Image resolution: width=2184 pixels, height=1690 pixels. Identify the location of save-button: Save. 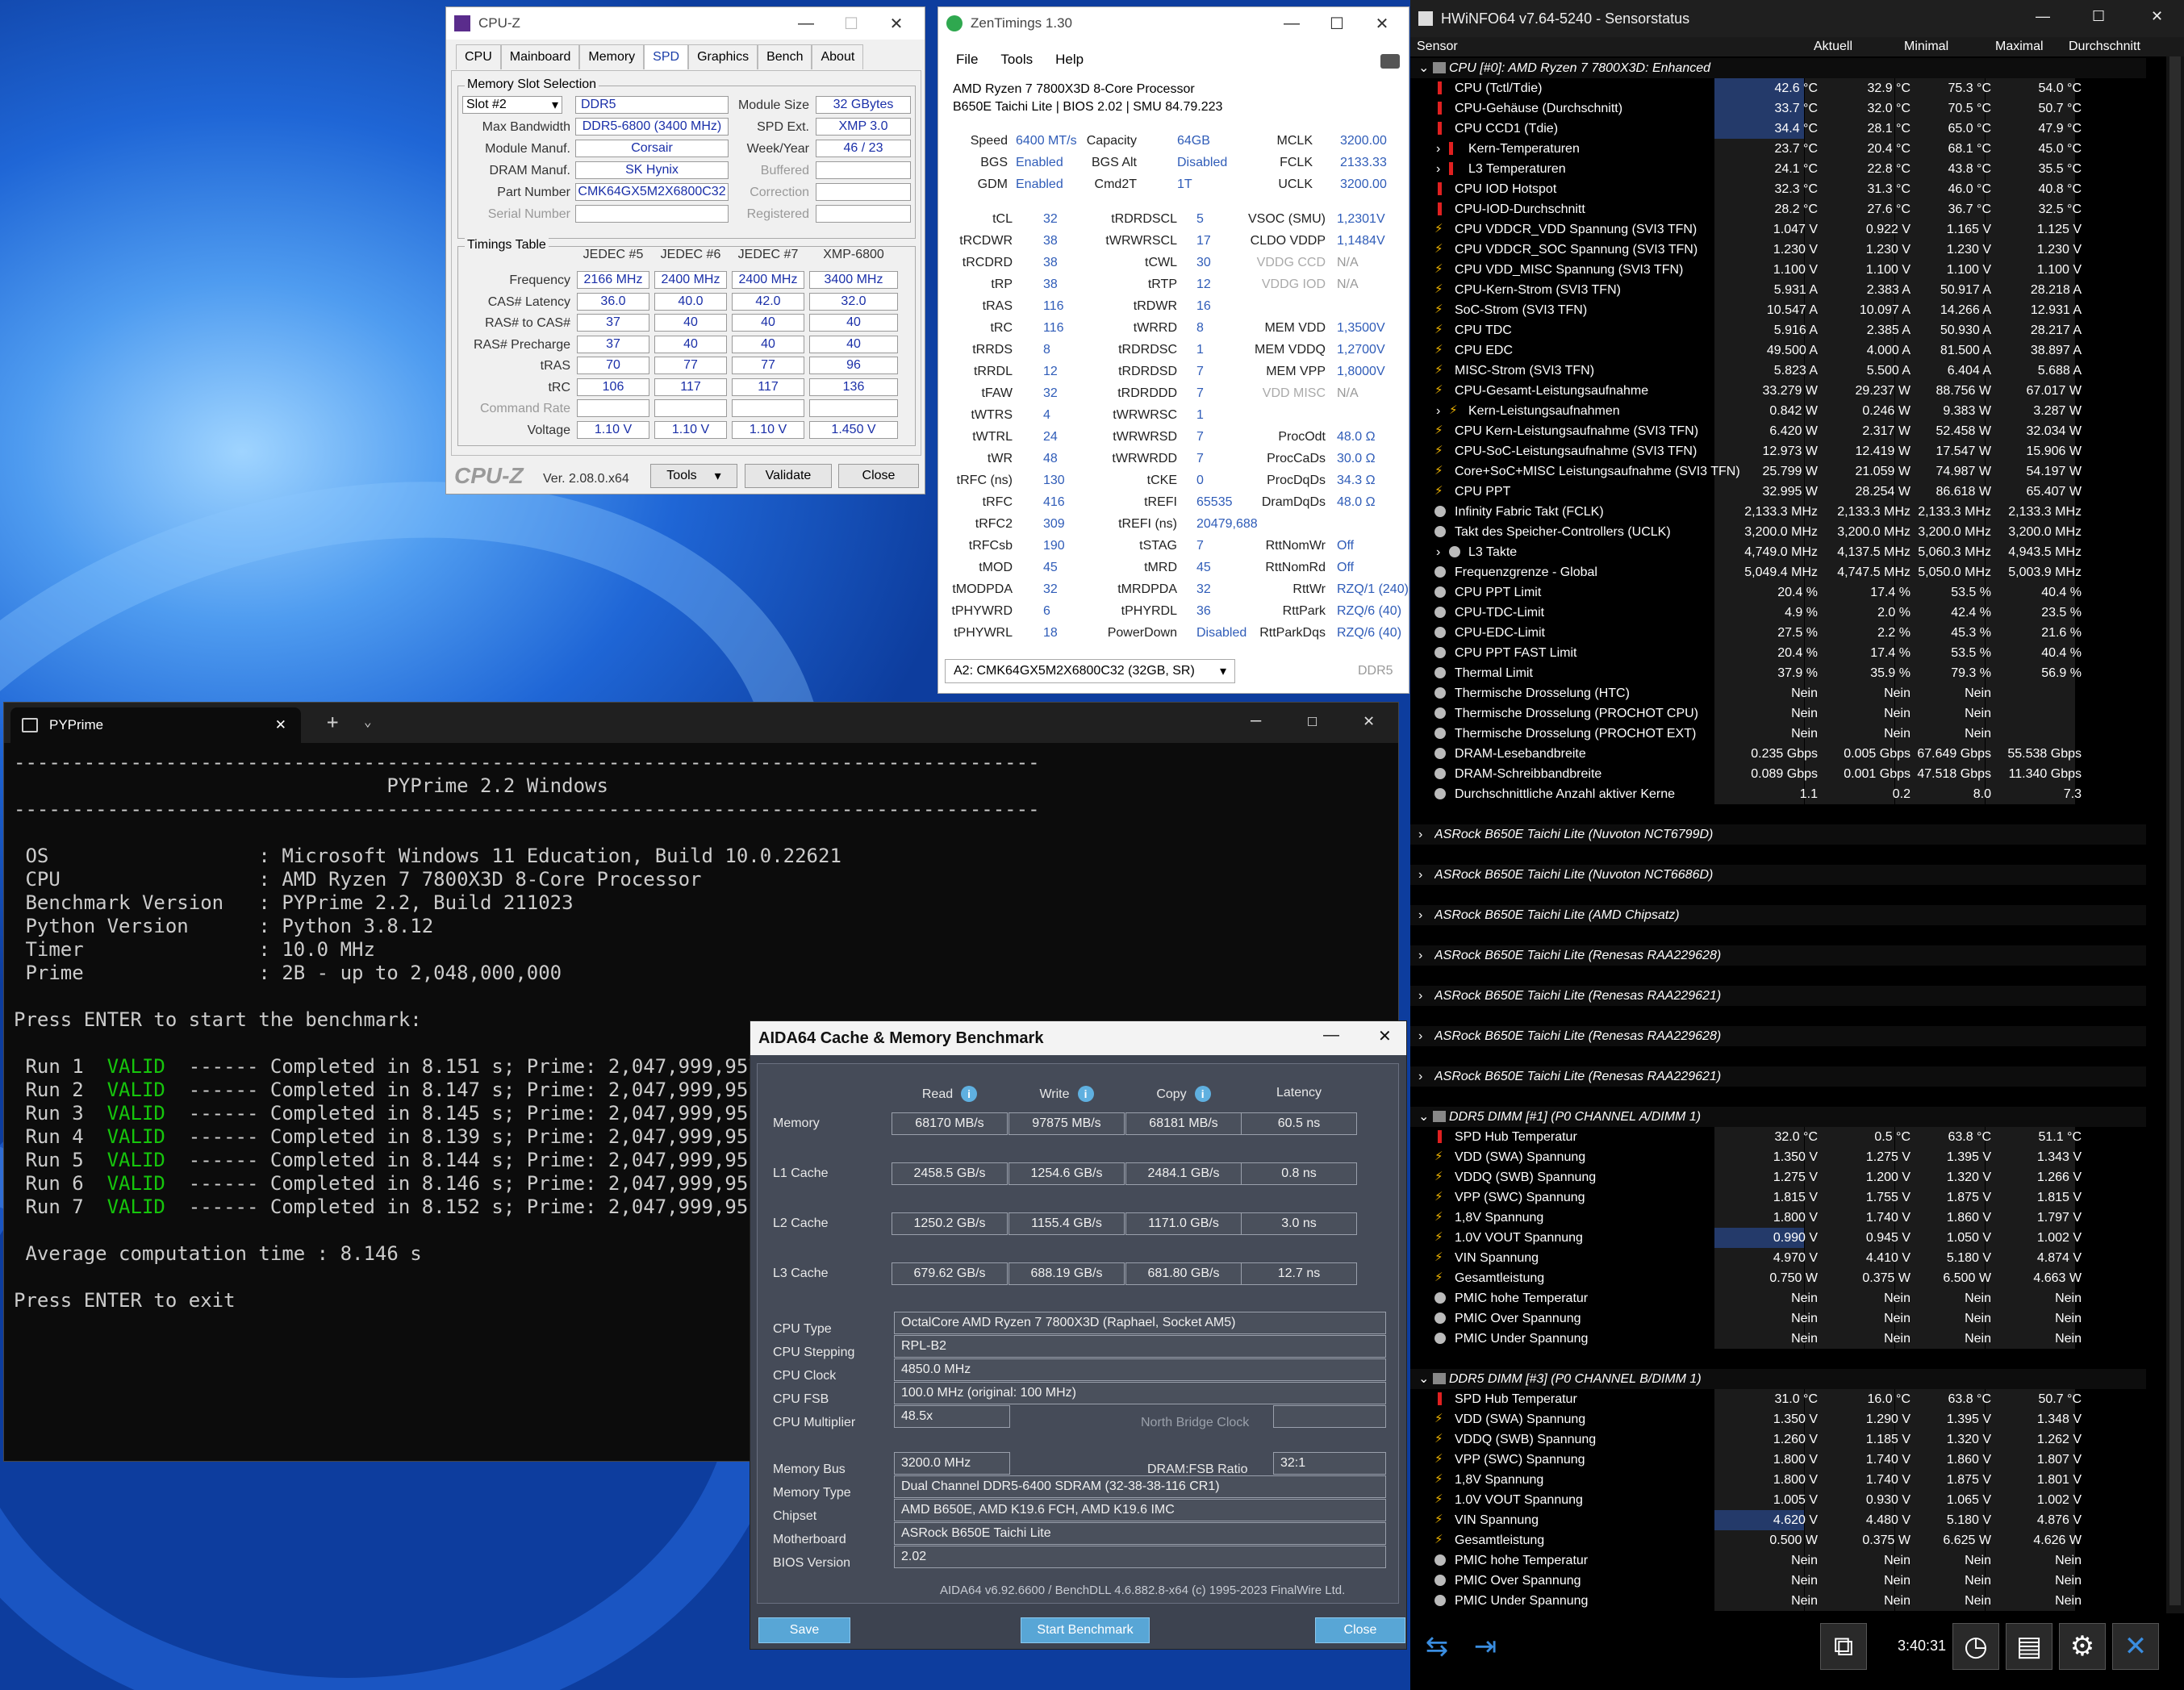
(804, 1630).